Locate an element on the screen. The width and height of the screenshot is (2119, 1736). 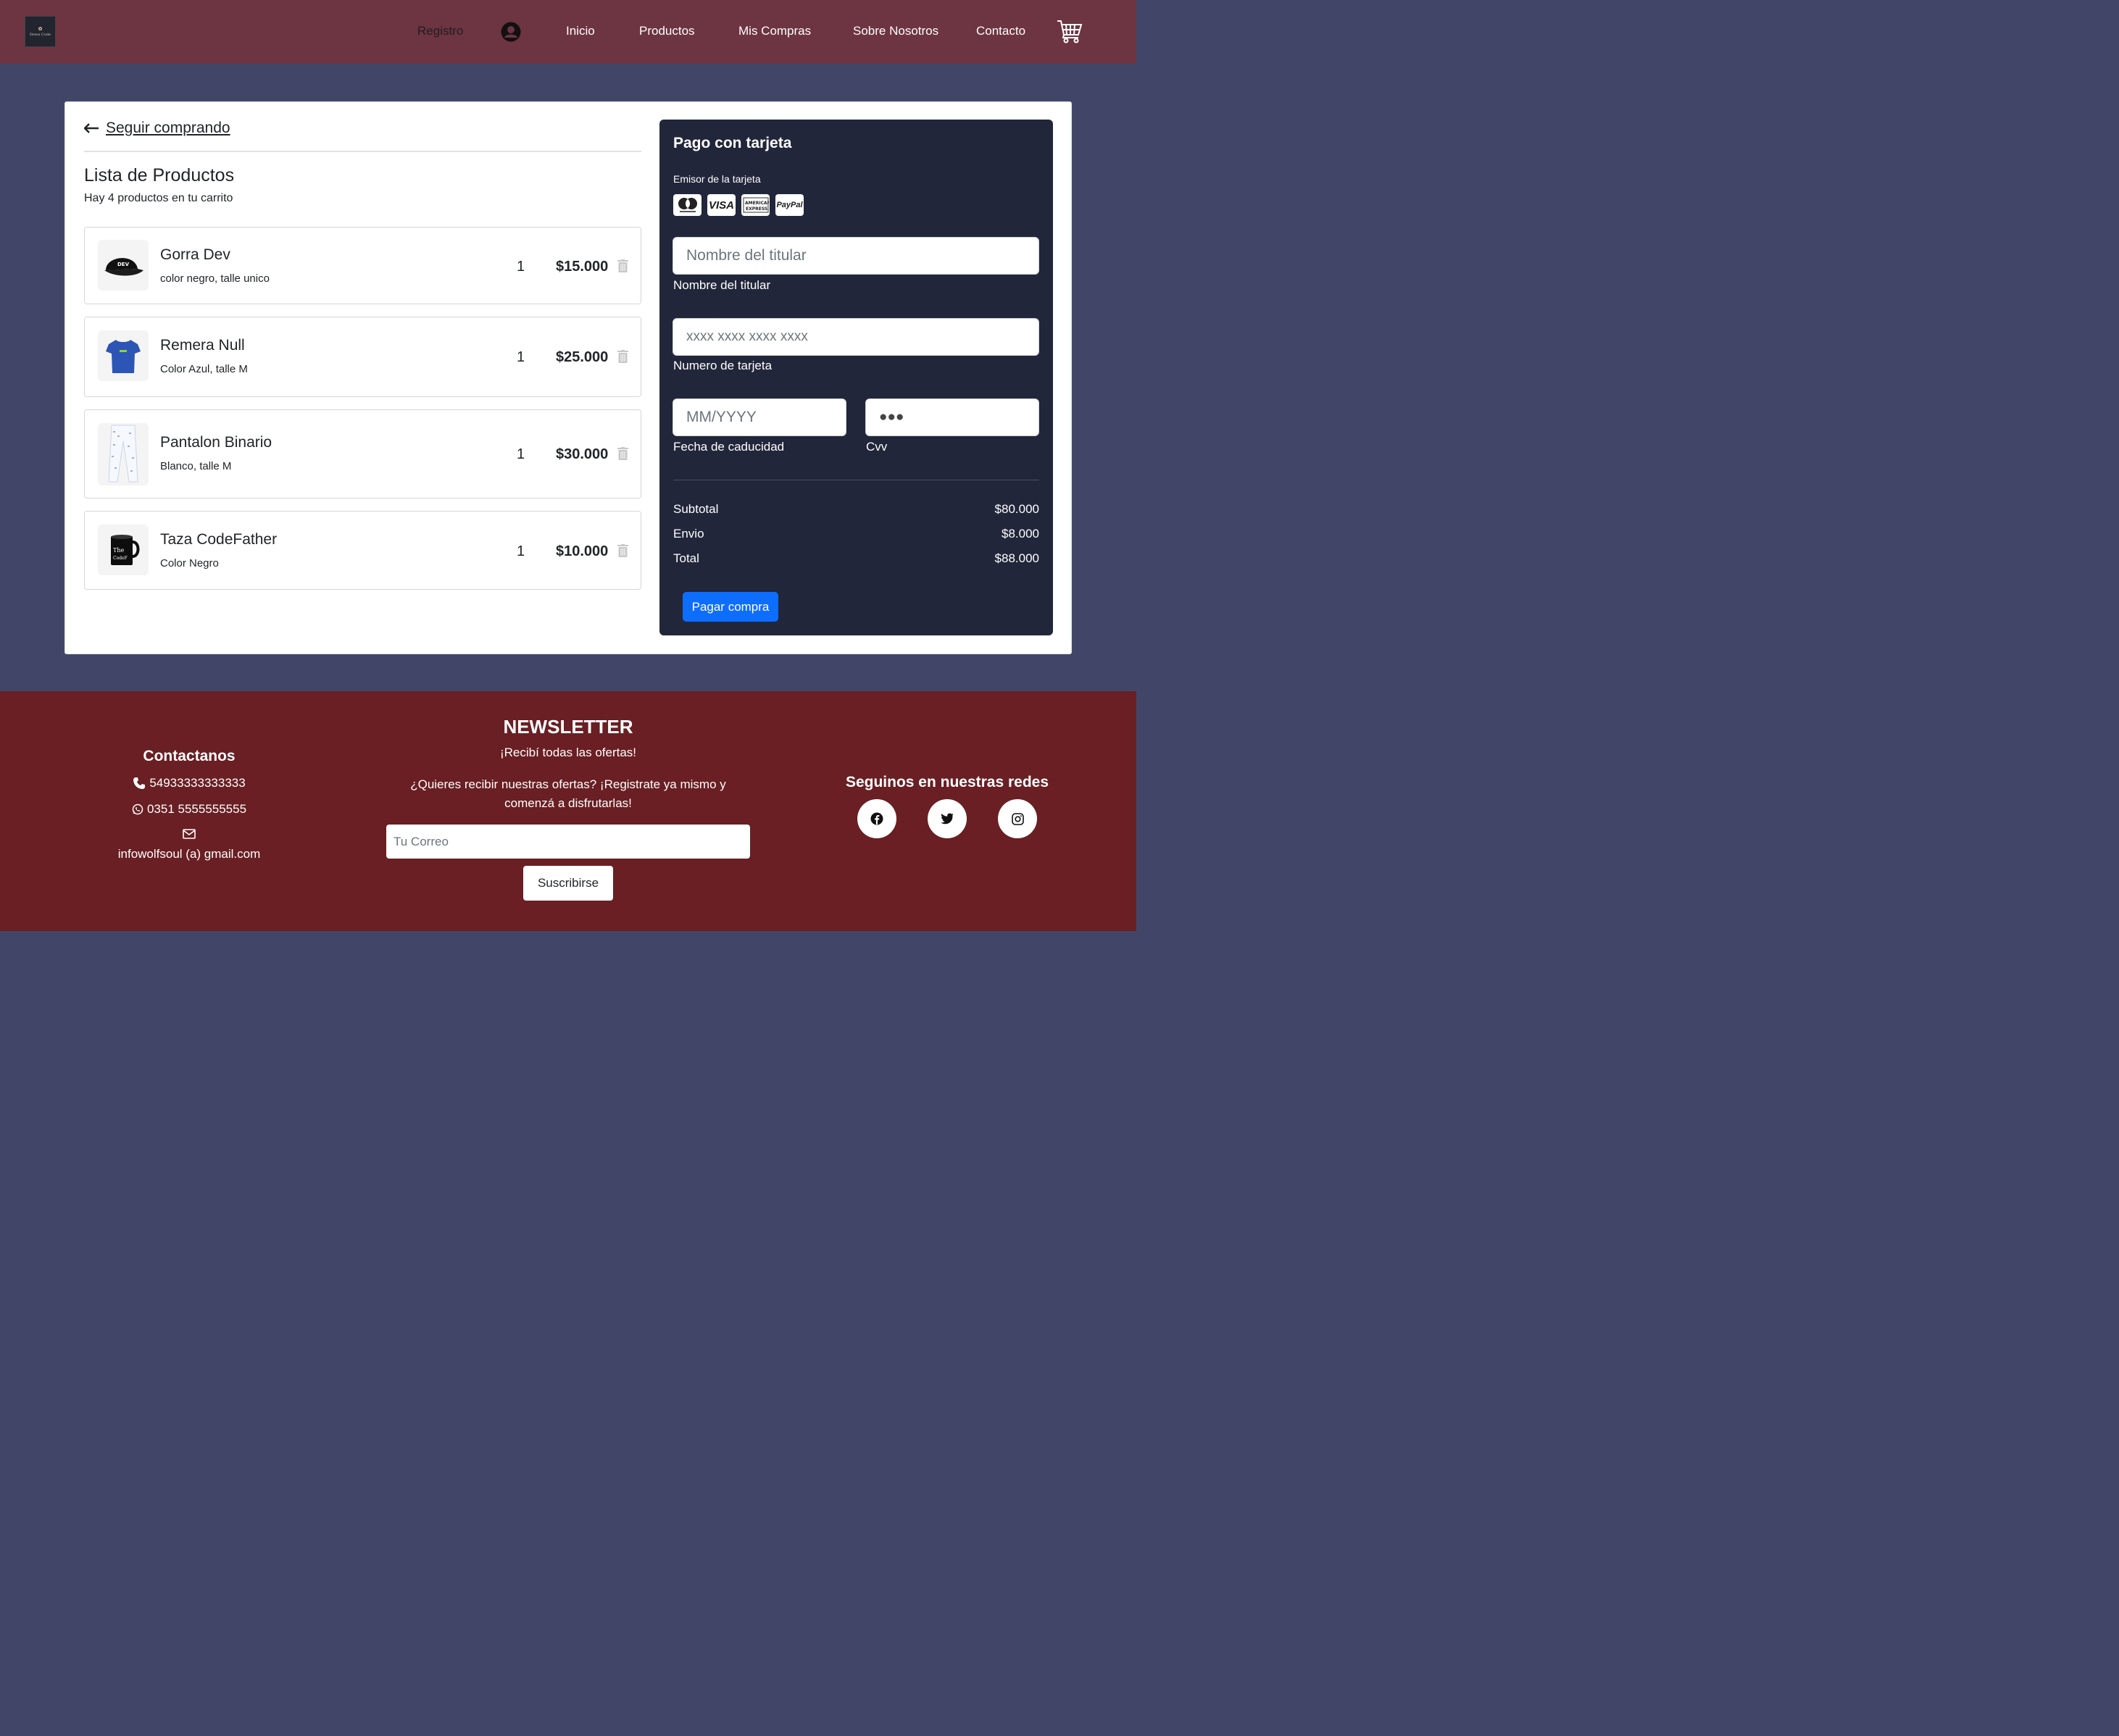
expiry-input: MM/YYYY is located at coordinates (759, 417).